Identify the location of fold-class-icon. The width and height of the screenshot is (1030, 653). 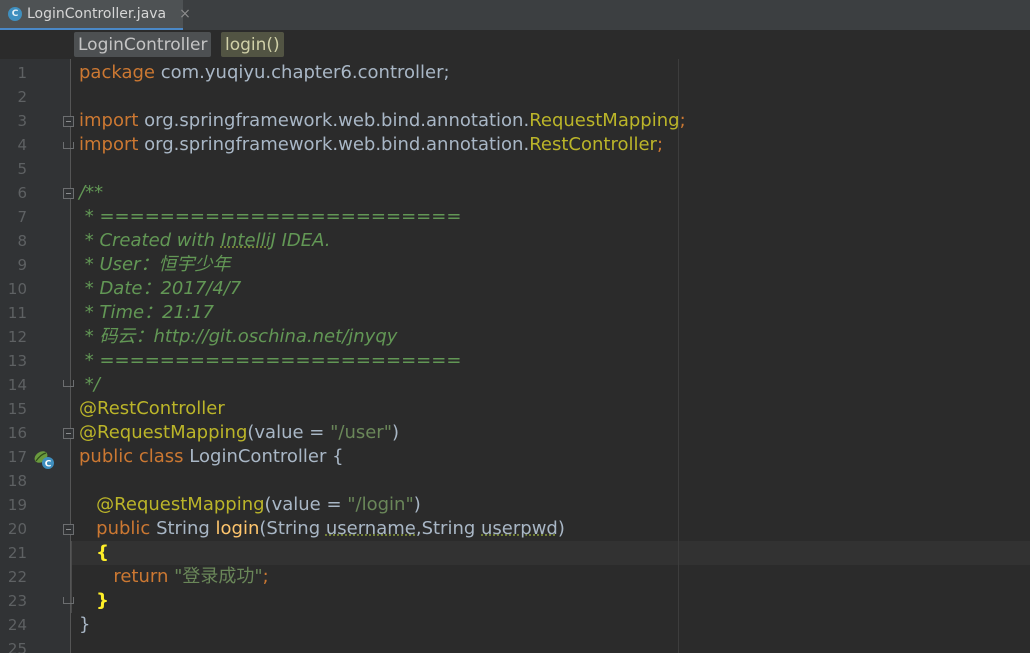
(68, 433).